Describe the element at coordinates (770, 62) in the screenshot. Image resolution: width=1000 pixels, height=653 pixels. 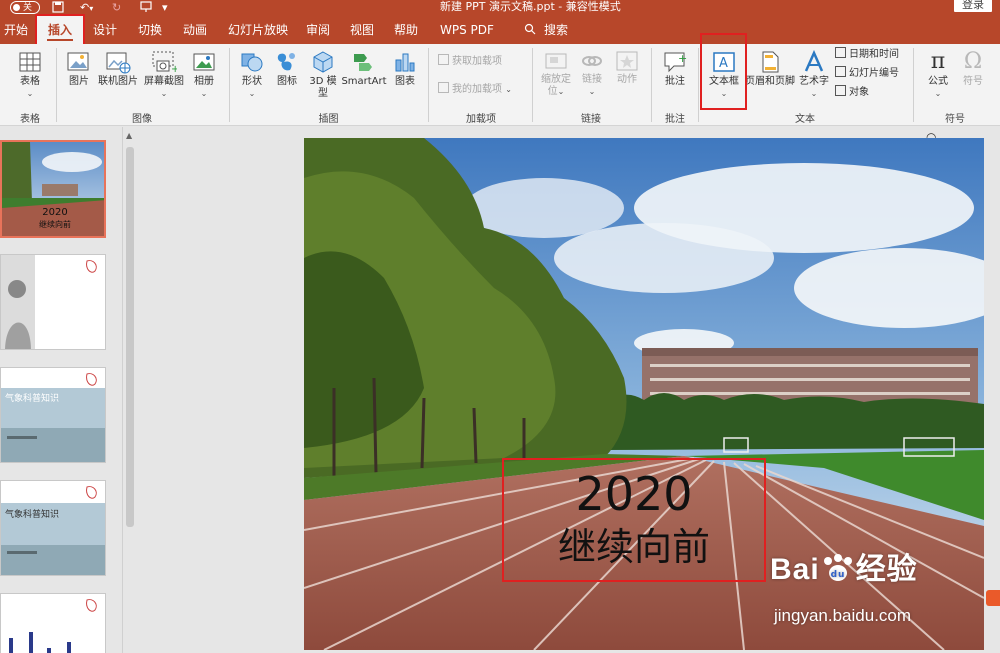
I see `header-footer-icon` at that location.